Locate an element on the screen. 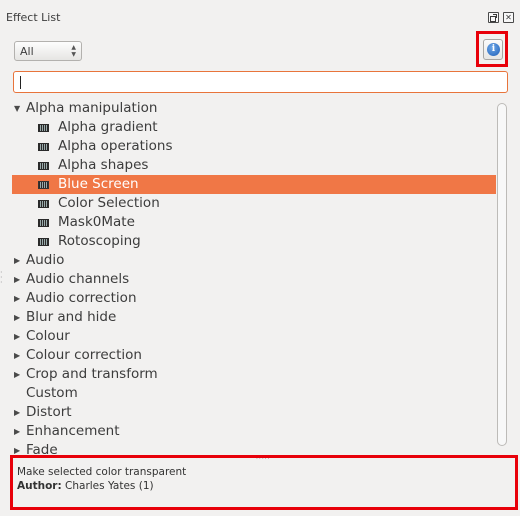  tree-item: Color Selection is located at coordinates (254, 203).